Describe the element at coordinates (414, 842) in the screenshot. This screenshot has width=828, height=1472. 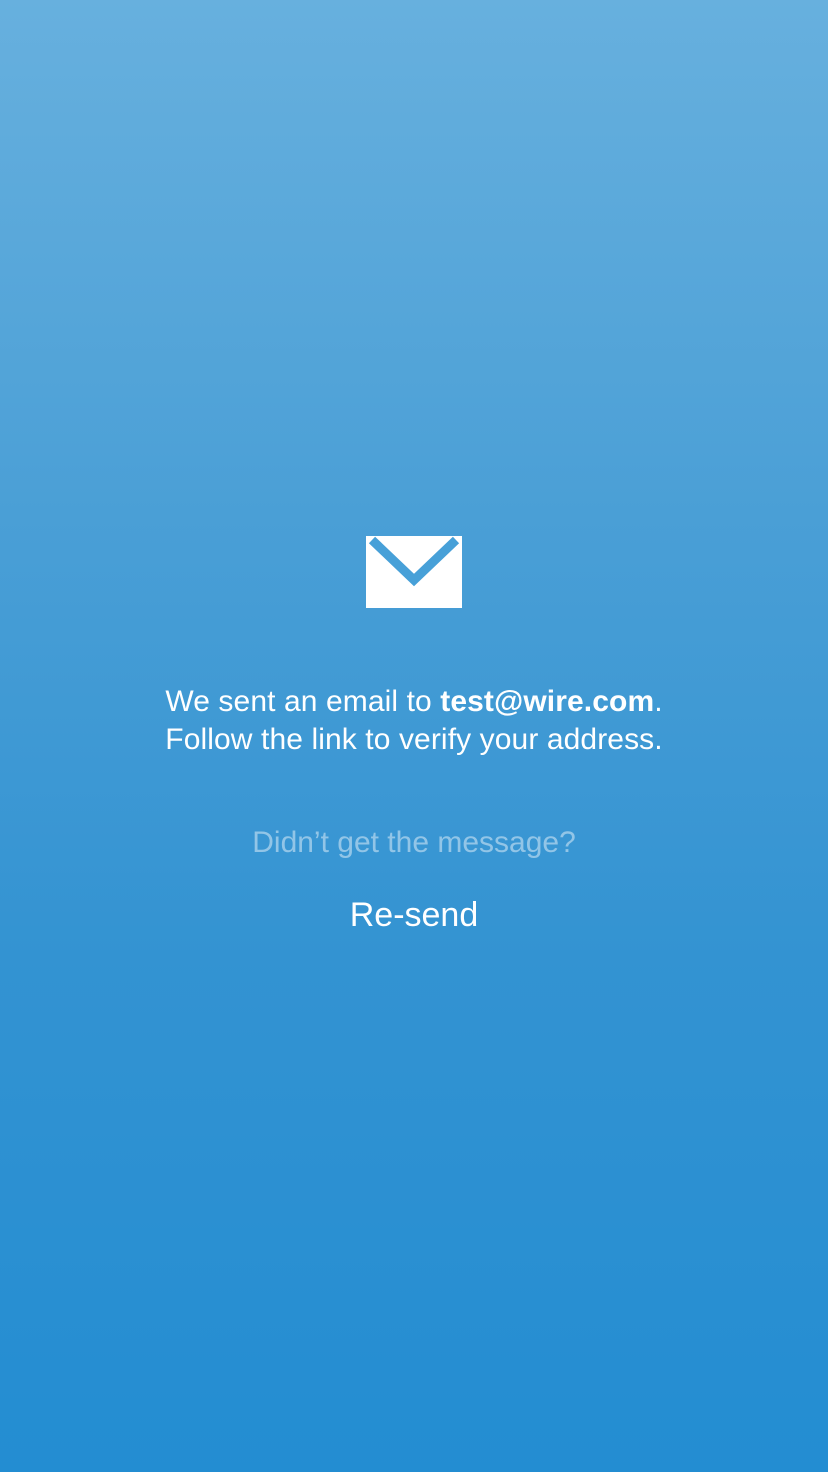
I see `resend-prompt: Didn’t get the message?` at that location.